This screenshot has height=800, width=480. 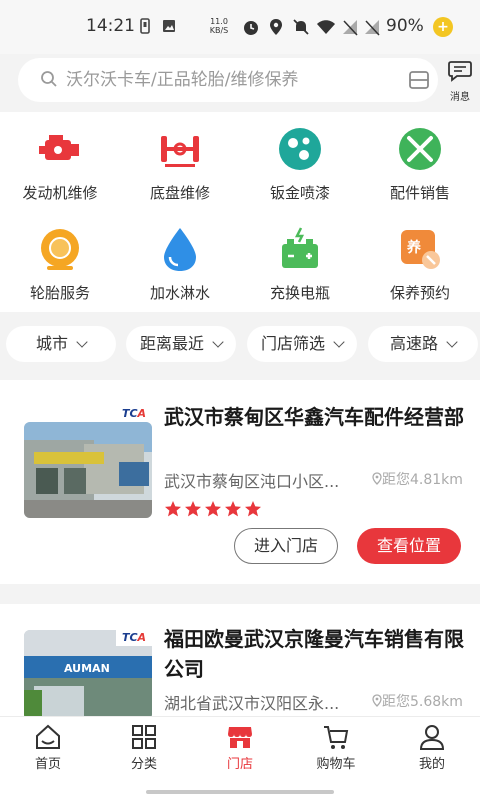 What do you see at coordinates (460, 97) in the screenshot?
I see `message-label: 消息` at bounding box center [460, 97].